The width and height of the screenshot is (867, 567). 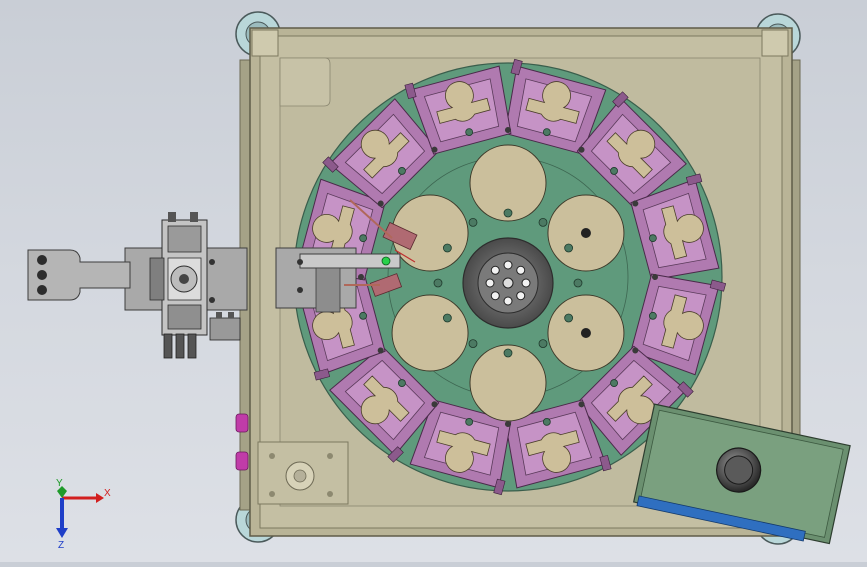 What do you see at coordinates (83, 514) in the screenshot?
I see `coordinate-triad: X Y Z` at bounding box center [83, 514].